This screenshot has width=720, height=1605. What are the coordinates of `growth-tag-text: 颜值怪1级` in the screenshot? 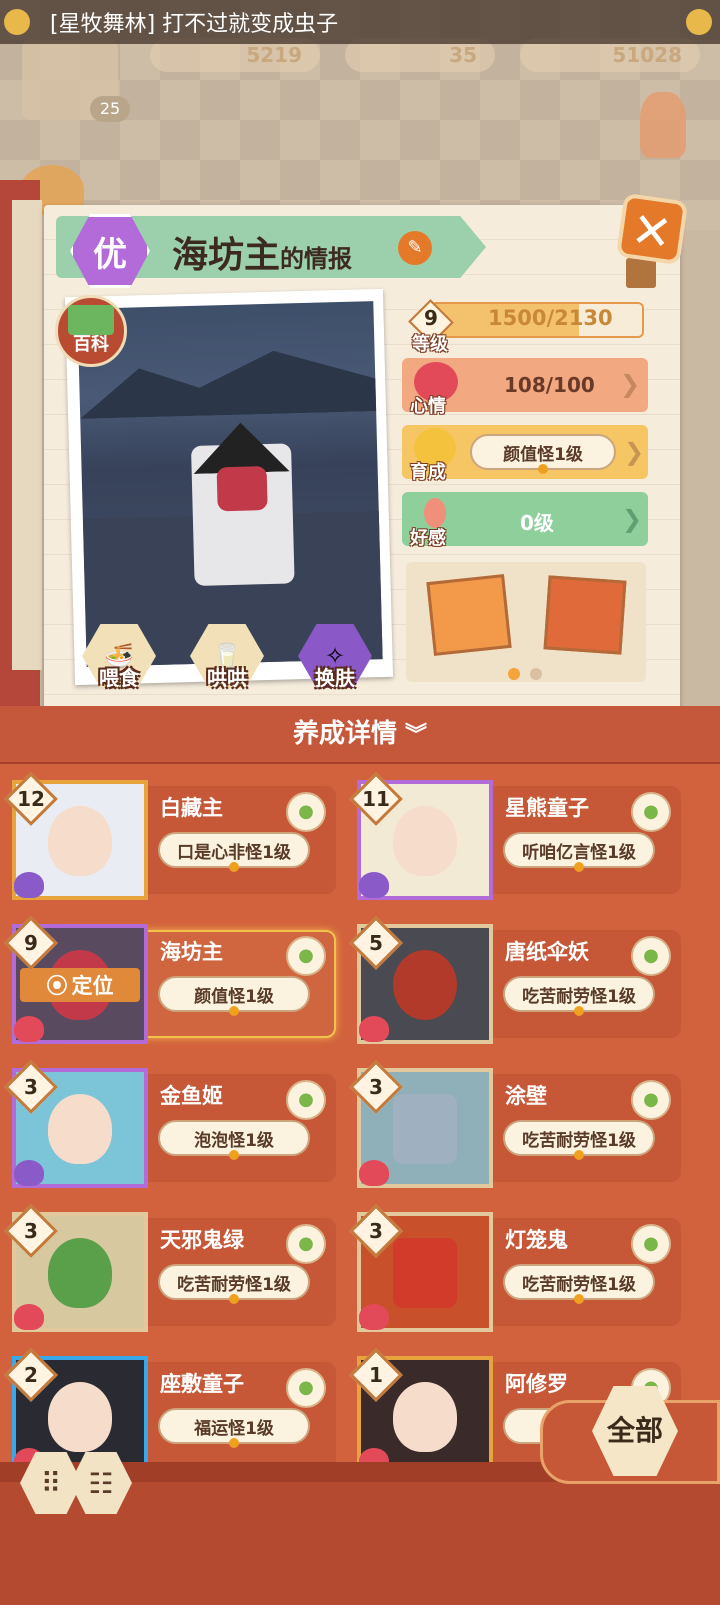 It's located at (543, 454).